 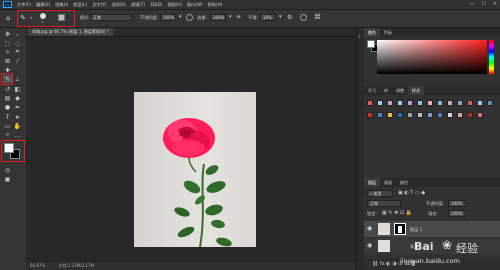 What do you see at coordinates (372, 90) in the screenshot?
I see `tab-learn: 学习` at bounding box center [372, 90].